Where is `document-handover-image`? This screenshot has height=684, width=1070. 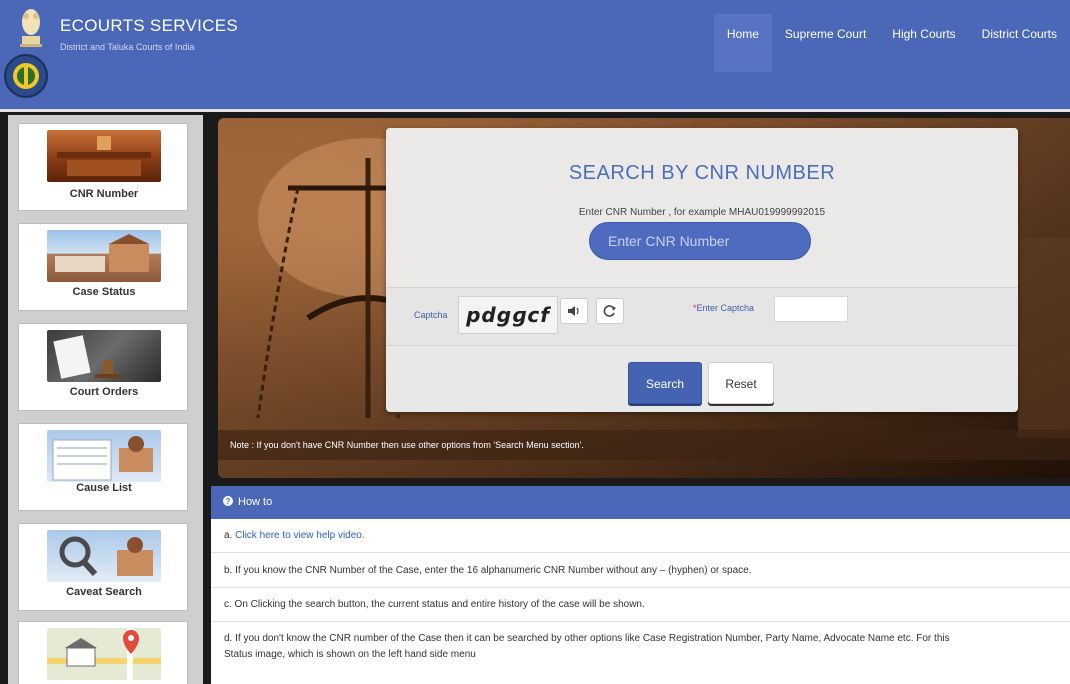
document-handover-image is located at coordinates (104, 356).